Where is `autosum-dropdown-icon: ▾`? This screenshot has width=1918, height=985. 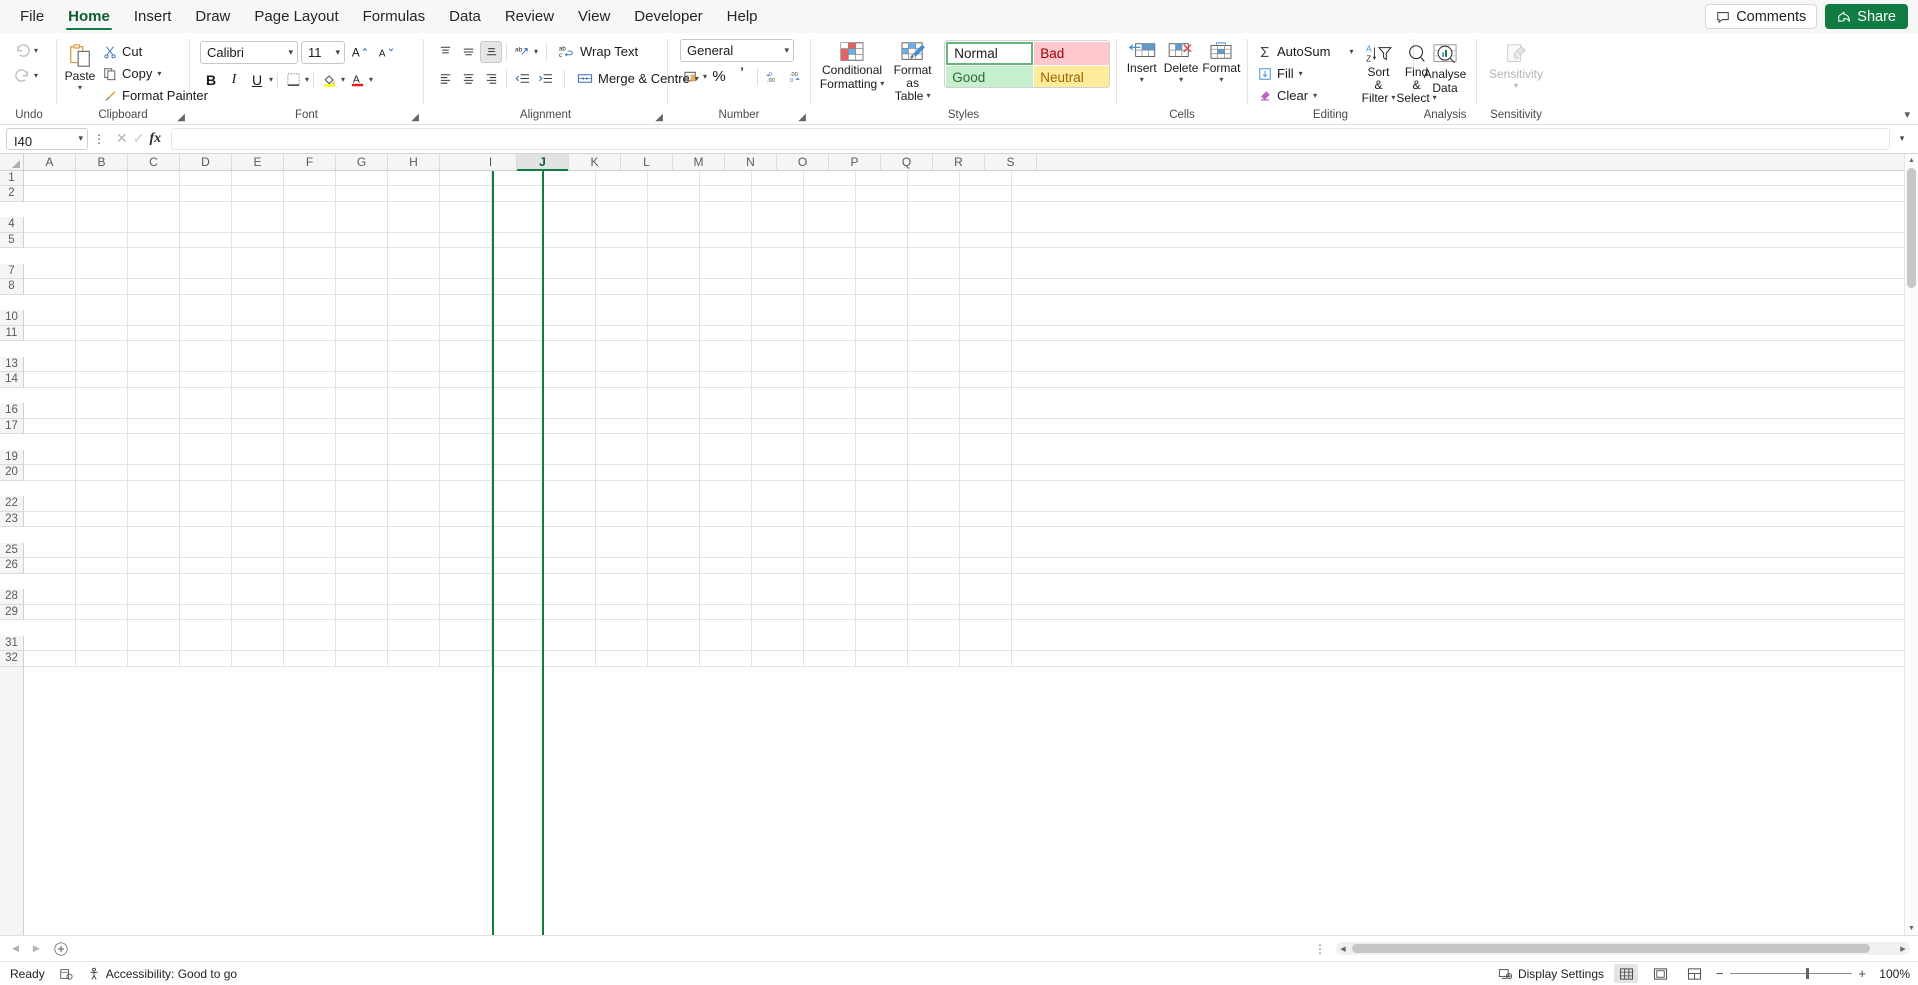
autosum-dropdown-icon: ▾ is located at coordinates (1351, 51).